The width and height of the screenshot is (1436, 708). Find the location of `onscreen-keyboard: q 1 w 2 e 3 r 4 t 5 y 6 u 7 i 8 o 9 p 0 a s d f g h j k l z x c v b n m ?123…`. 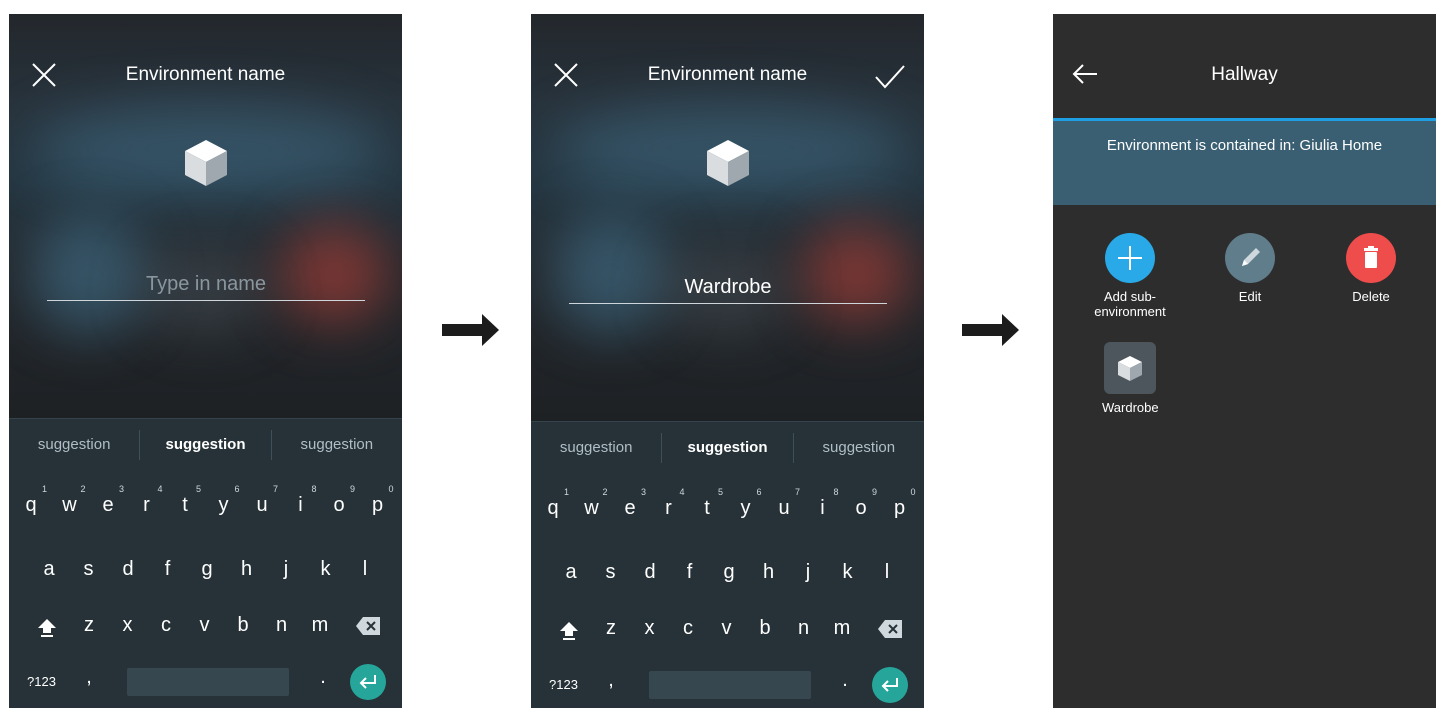

onscreen-keyboard: q 1 w 2 e 3 r 4 t 5 y 6 u 7 i 8 o 9 p 0 a s d f g h j k l z x c v b n m ?123… is located at coordinates (205, 589).